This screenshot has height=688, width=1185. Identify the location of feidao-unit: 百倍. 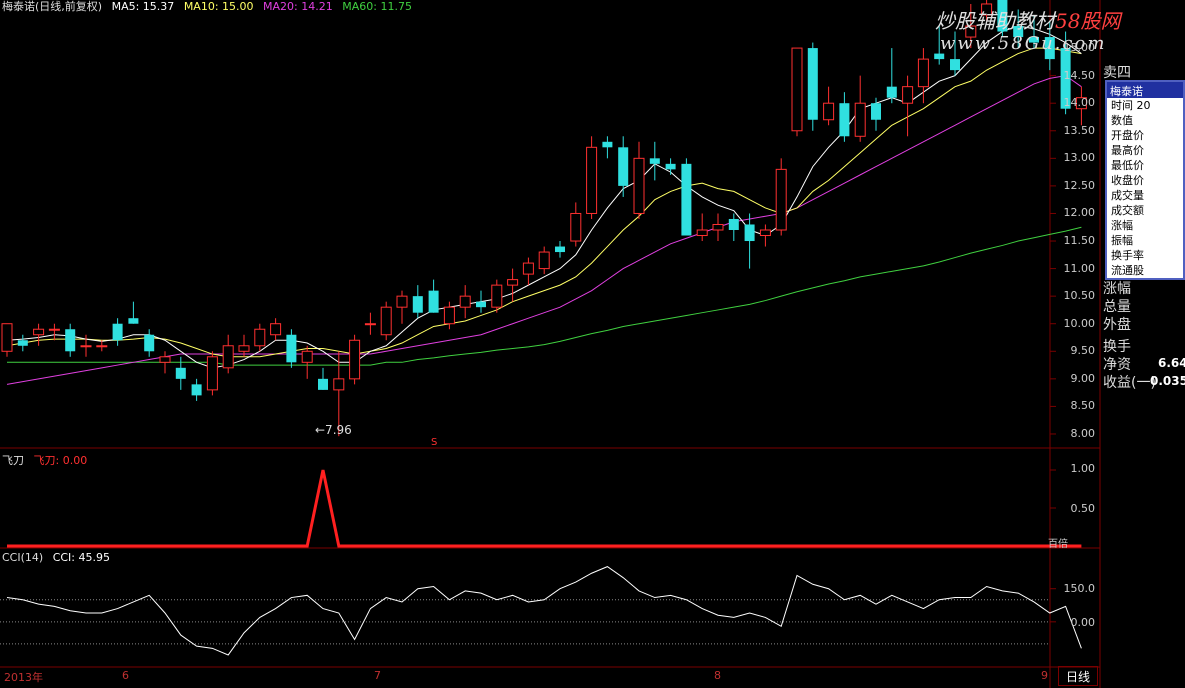
(1058, 544).